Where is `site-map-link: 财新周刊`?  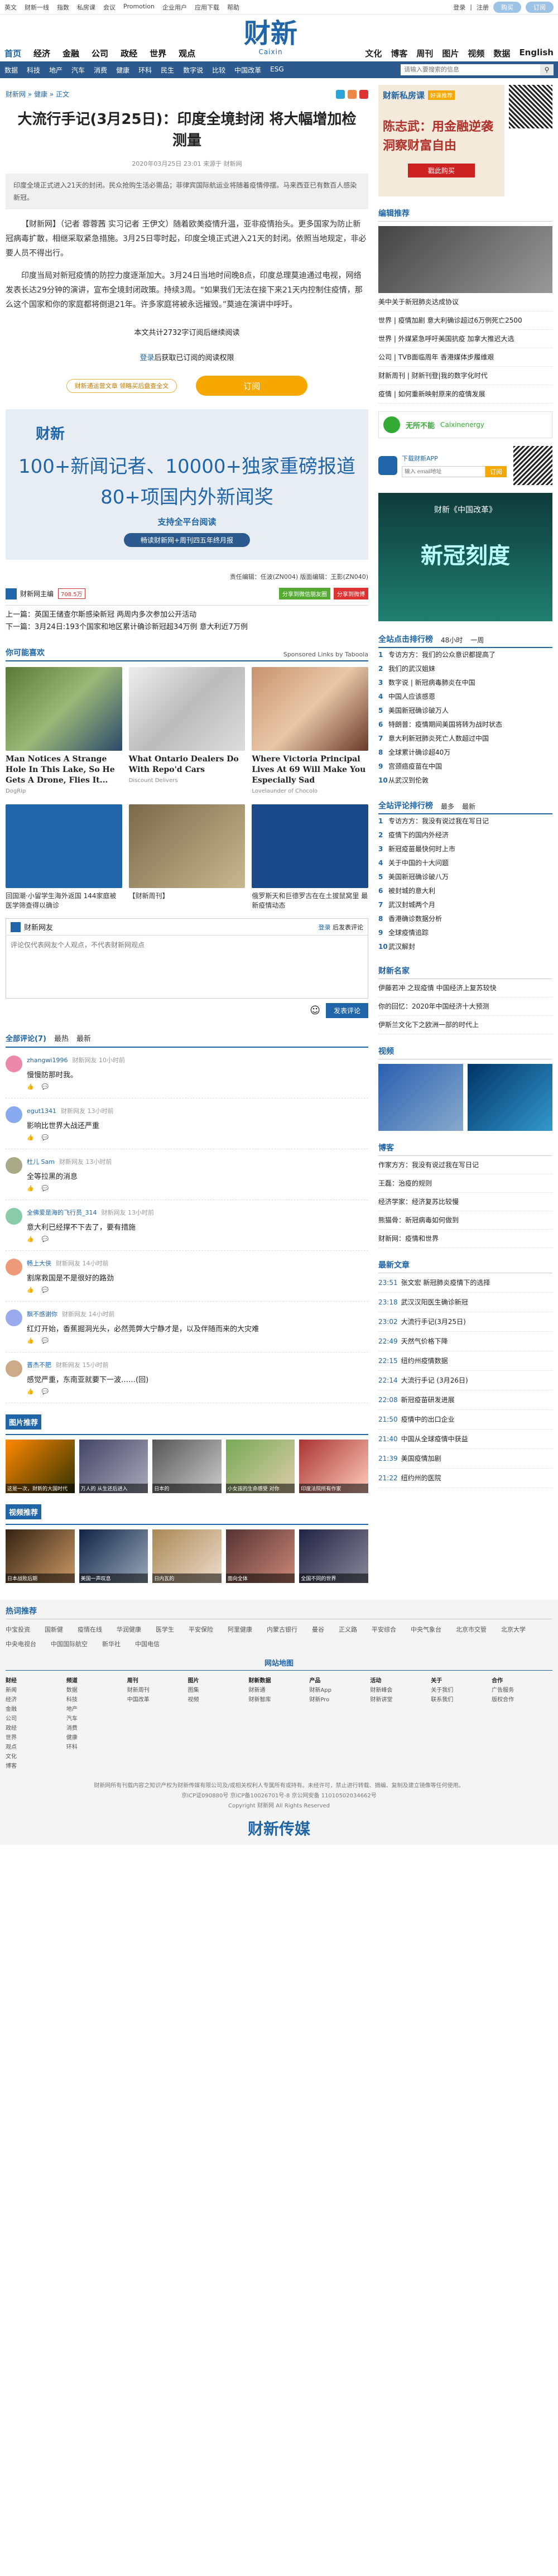 site-map-link: 财新周刊 is located at coordinates (157, 1690).